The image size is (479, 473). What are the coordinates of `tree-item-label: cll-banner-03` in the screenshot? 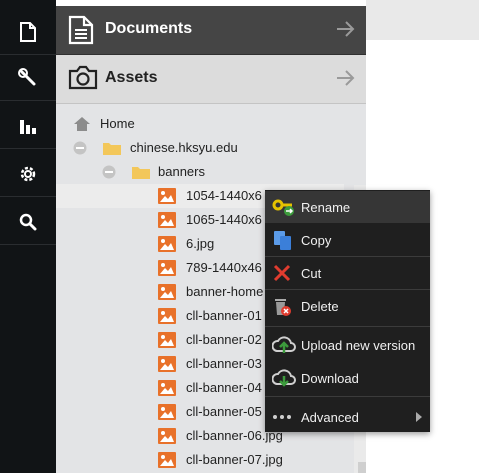 It's located at (224, 363).